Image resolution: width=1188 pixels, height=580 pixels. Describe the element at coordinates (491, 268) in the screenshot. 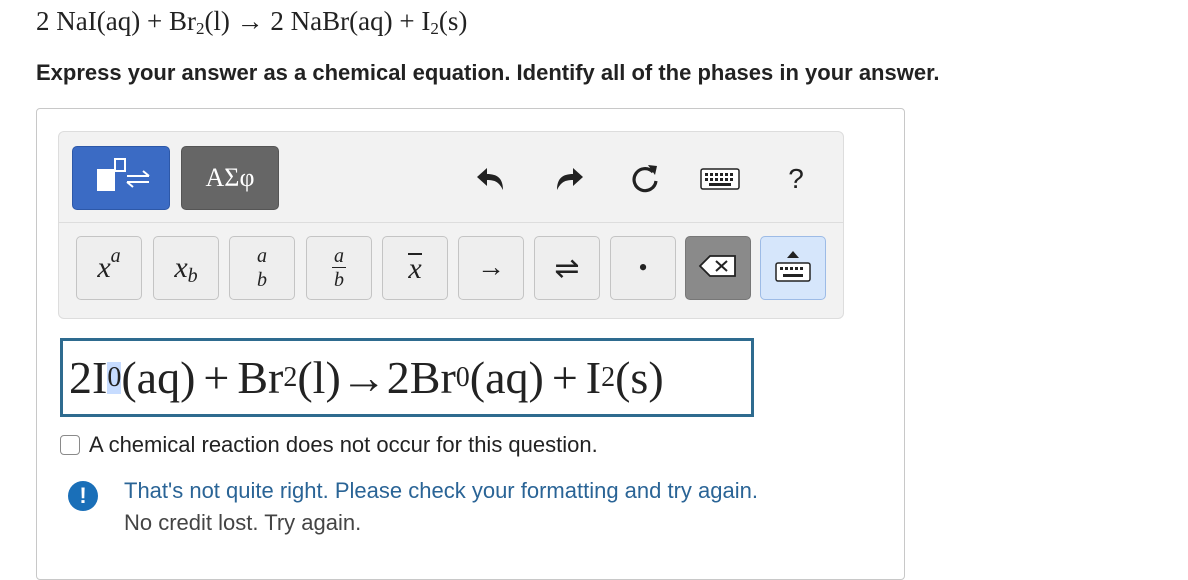

I see `reaction-arrow-key: →` at that location.